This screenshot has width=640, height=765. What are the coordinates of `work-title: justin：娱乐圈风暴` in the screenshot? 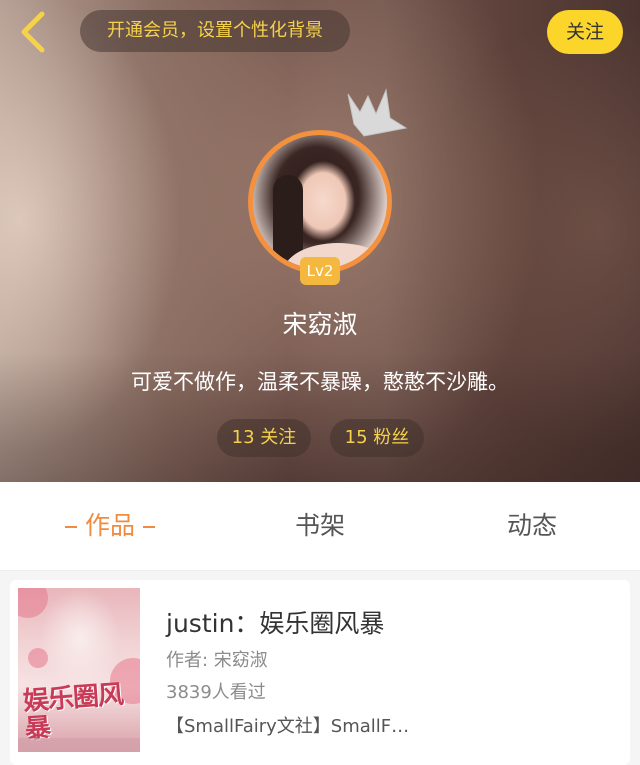 It's located at (275, 623).